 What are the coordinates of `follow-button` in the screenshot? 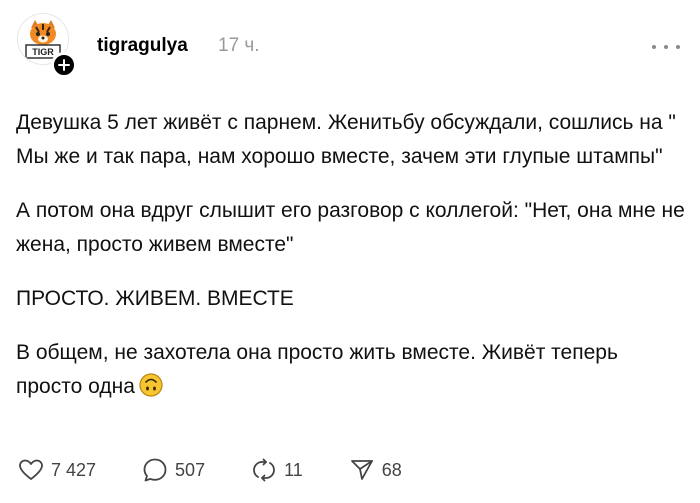 It's located at (64, 65).